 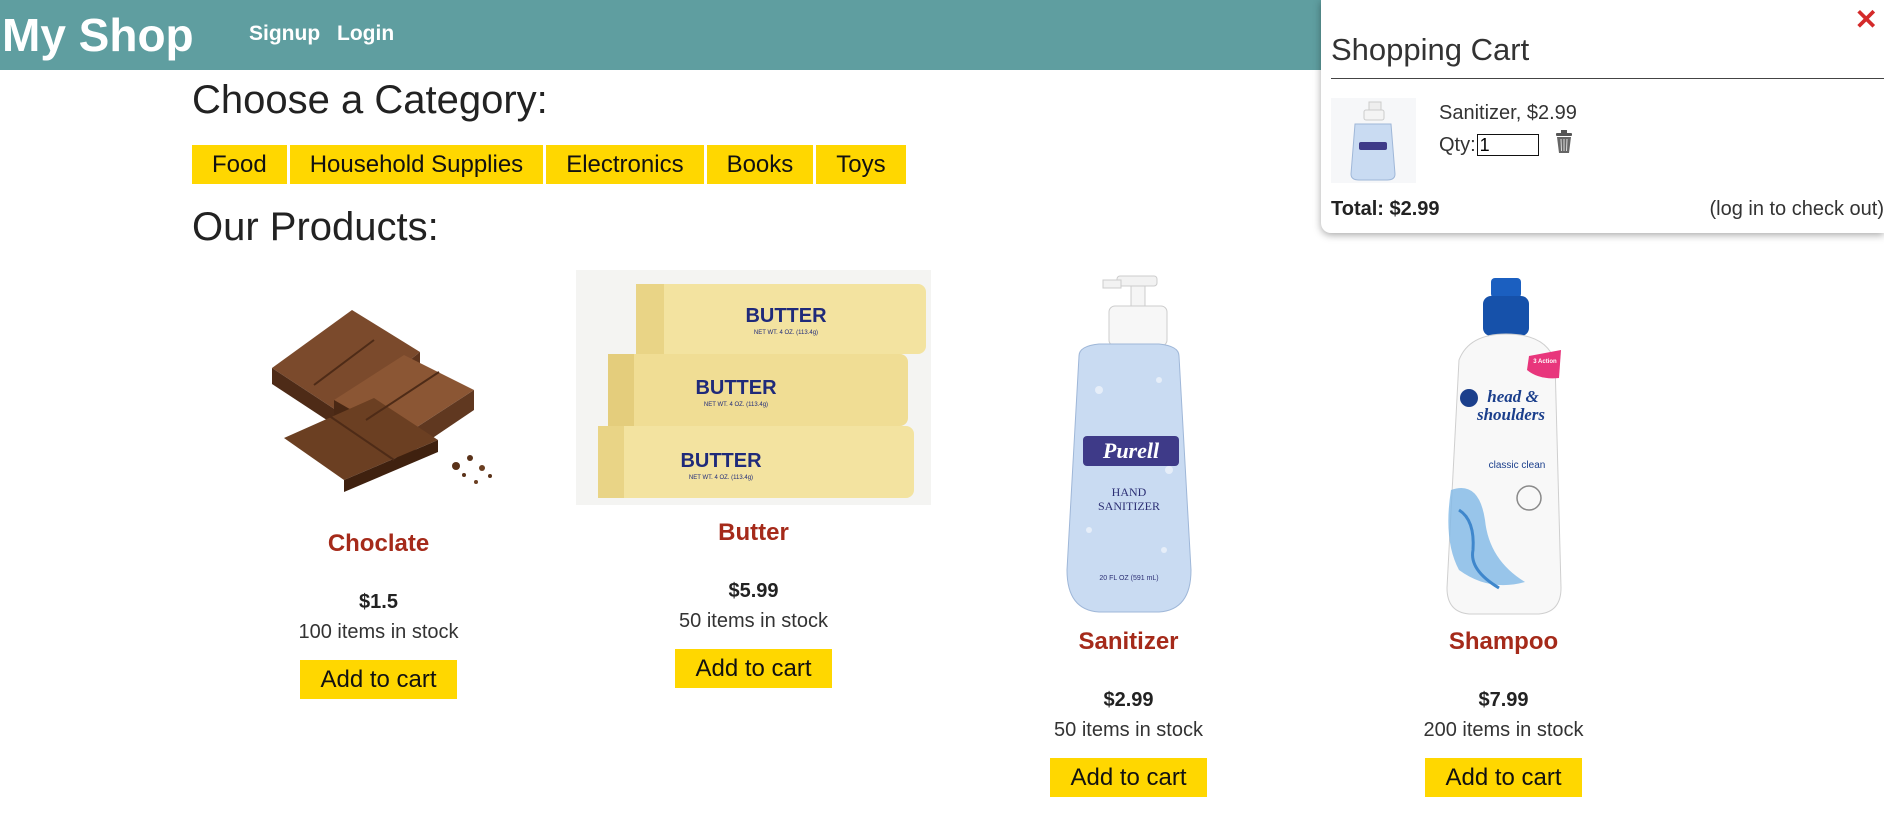 I want to click on product-stock: 100 items in stock, so click(x=378, y=632).